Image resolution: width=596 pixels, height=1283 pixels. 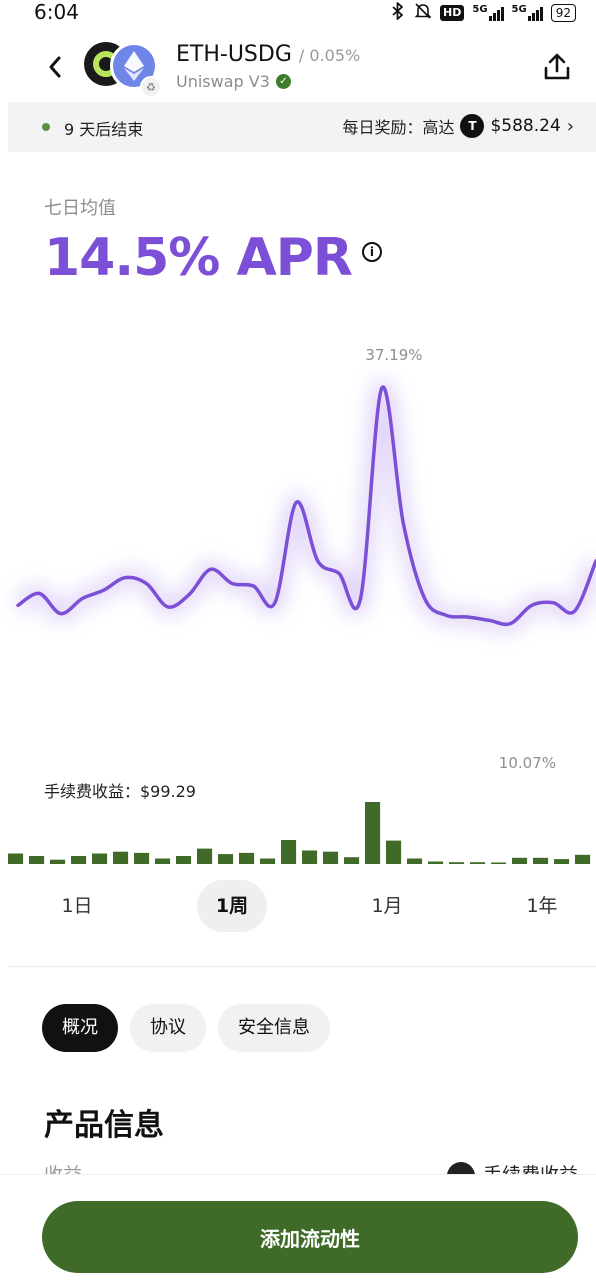 I want to click on daily-reward: 每日奖励：高达 T $588.24 ›, so click(x=458, y=126).